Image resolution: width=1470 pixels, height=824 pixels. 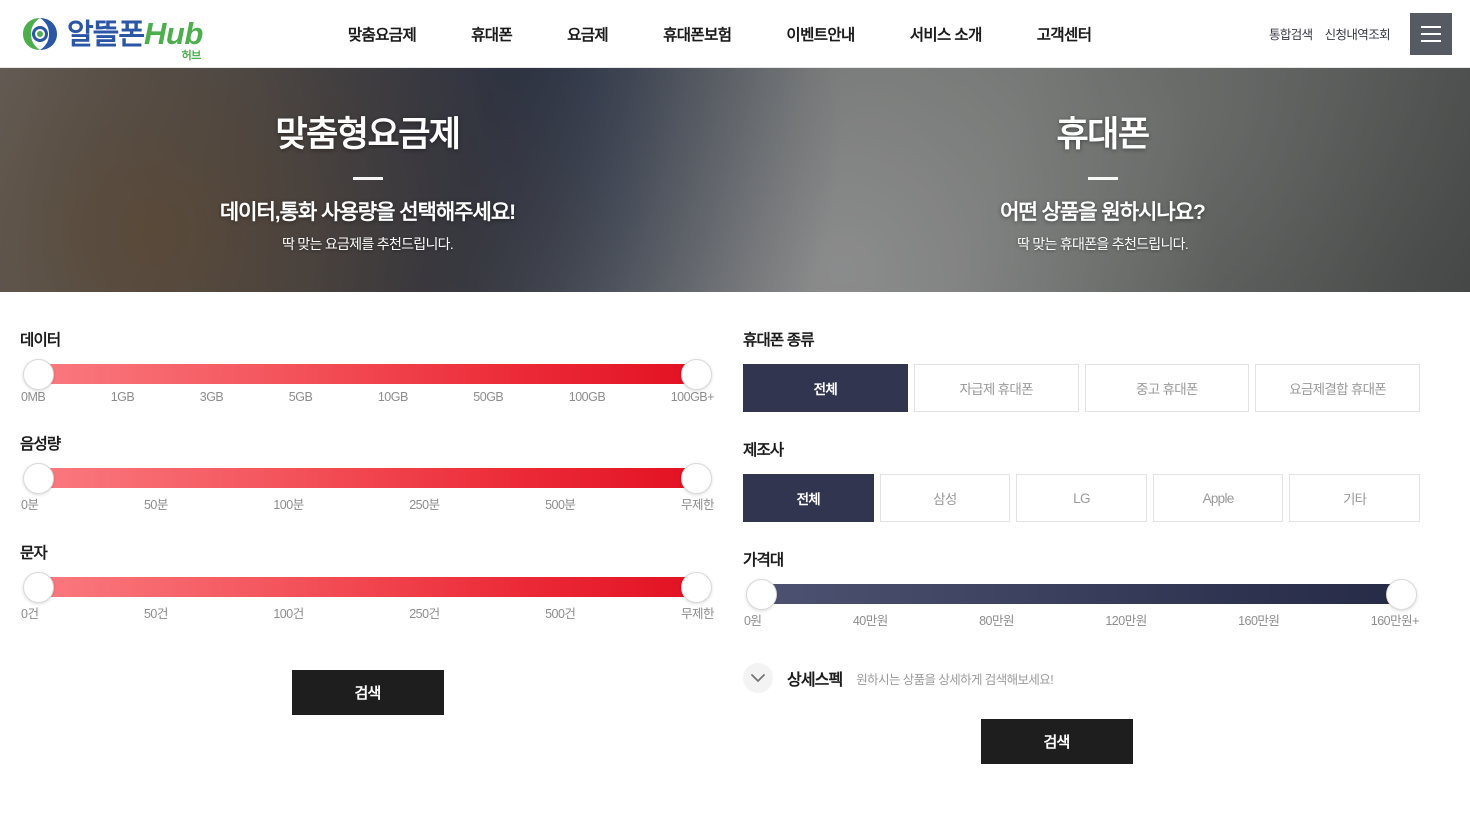 I want to click on slider-label-price: 가격대, so click(x=763, y=560).